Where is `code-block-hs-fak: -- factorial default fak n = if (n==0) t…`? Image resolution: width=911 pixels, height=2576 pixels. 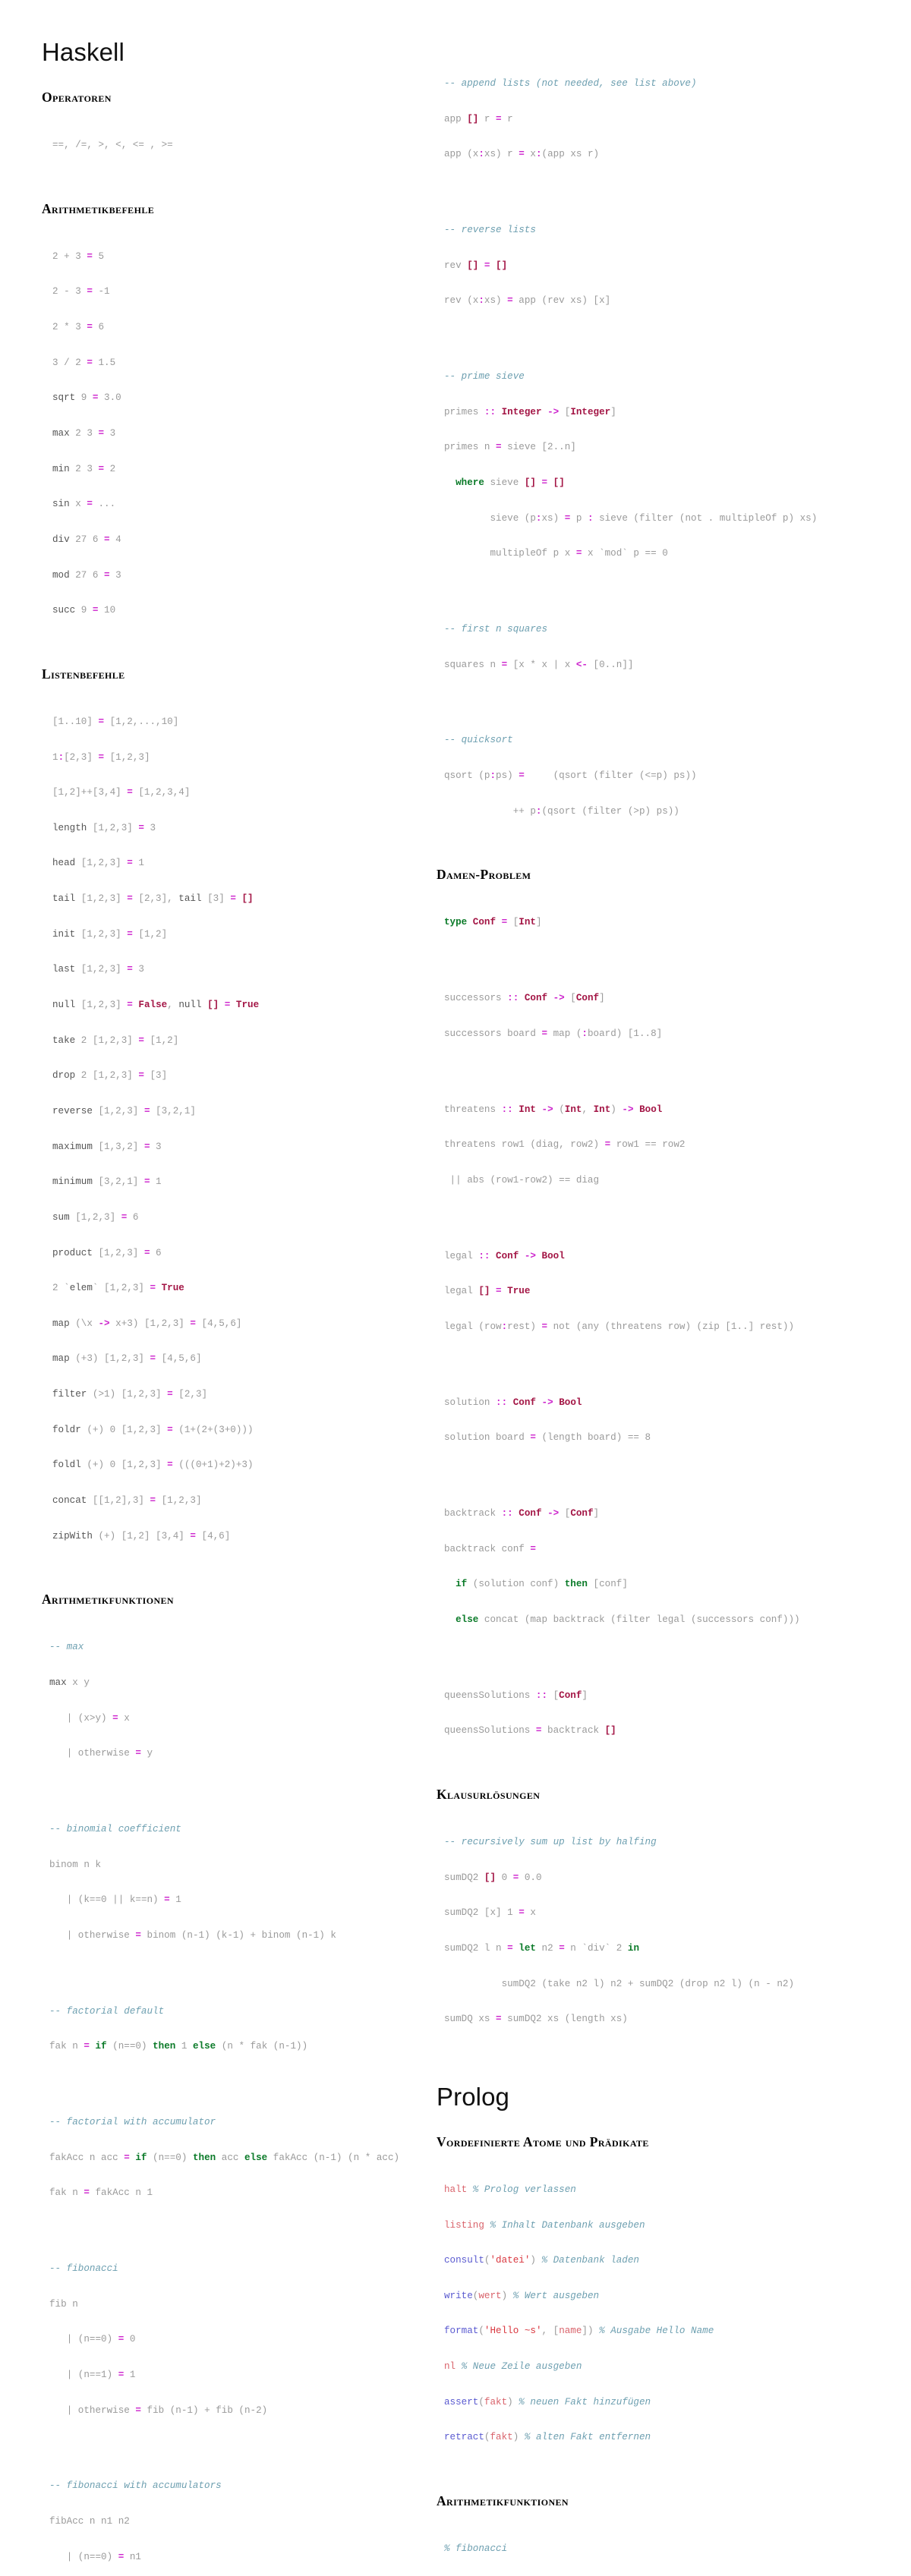 code-block-hs-fak: -- factorial default fak n = if (n==0) t… is located at coordinates (178, 2028).